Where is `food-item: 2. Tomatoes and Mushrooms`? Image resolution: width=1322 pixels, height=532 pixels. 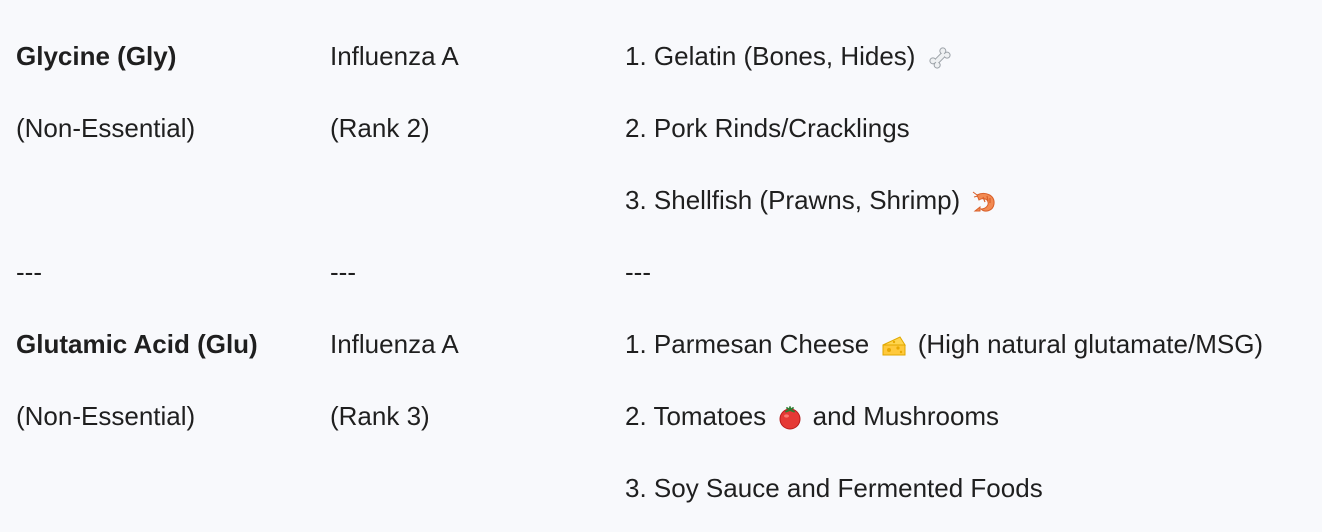
food-item: 2. Tomatoes and Mushrooms is located at coordinates (812, 416).